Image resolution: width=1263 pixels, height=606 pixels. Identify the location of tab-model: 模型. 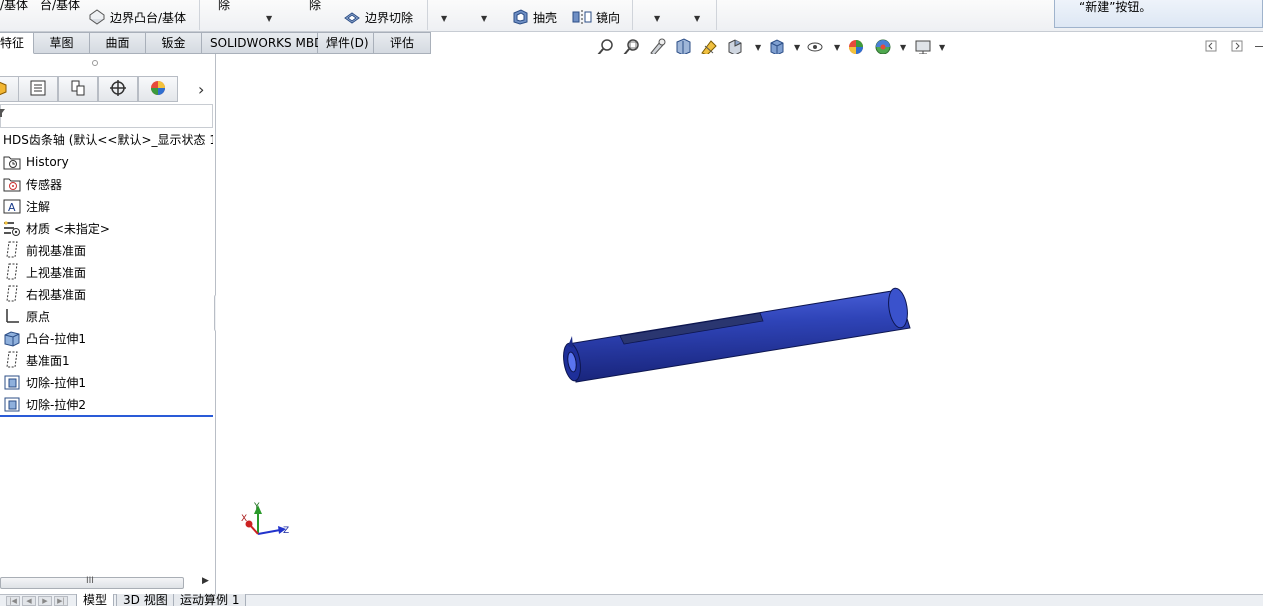
(95, 600).